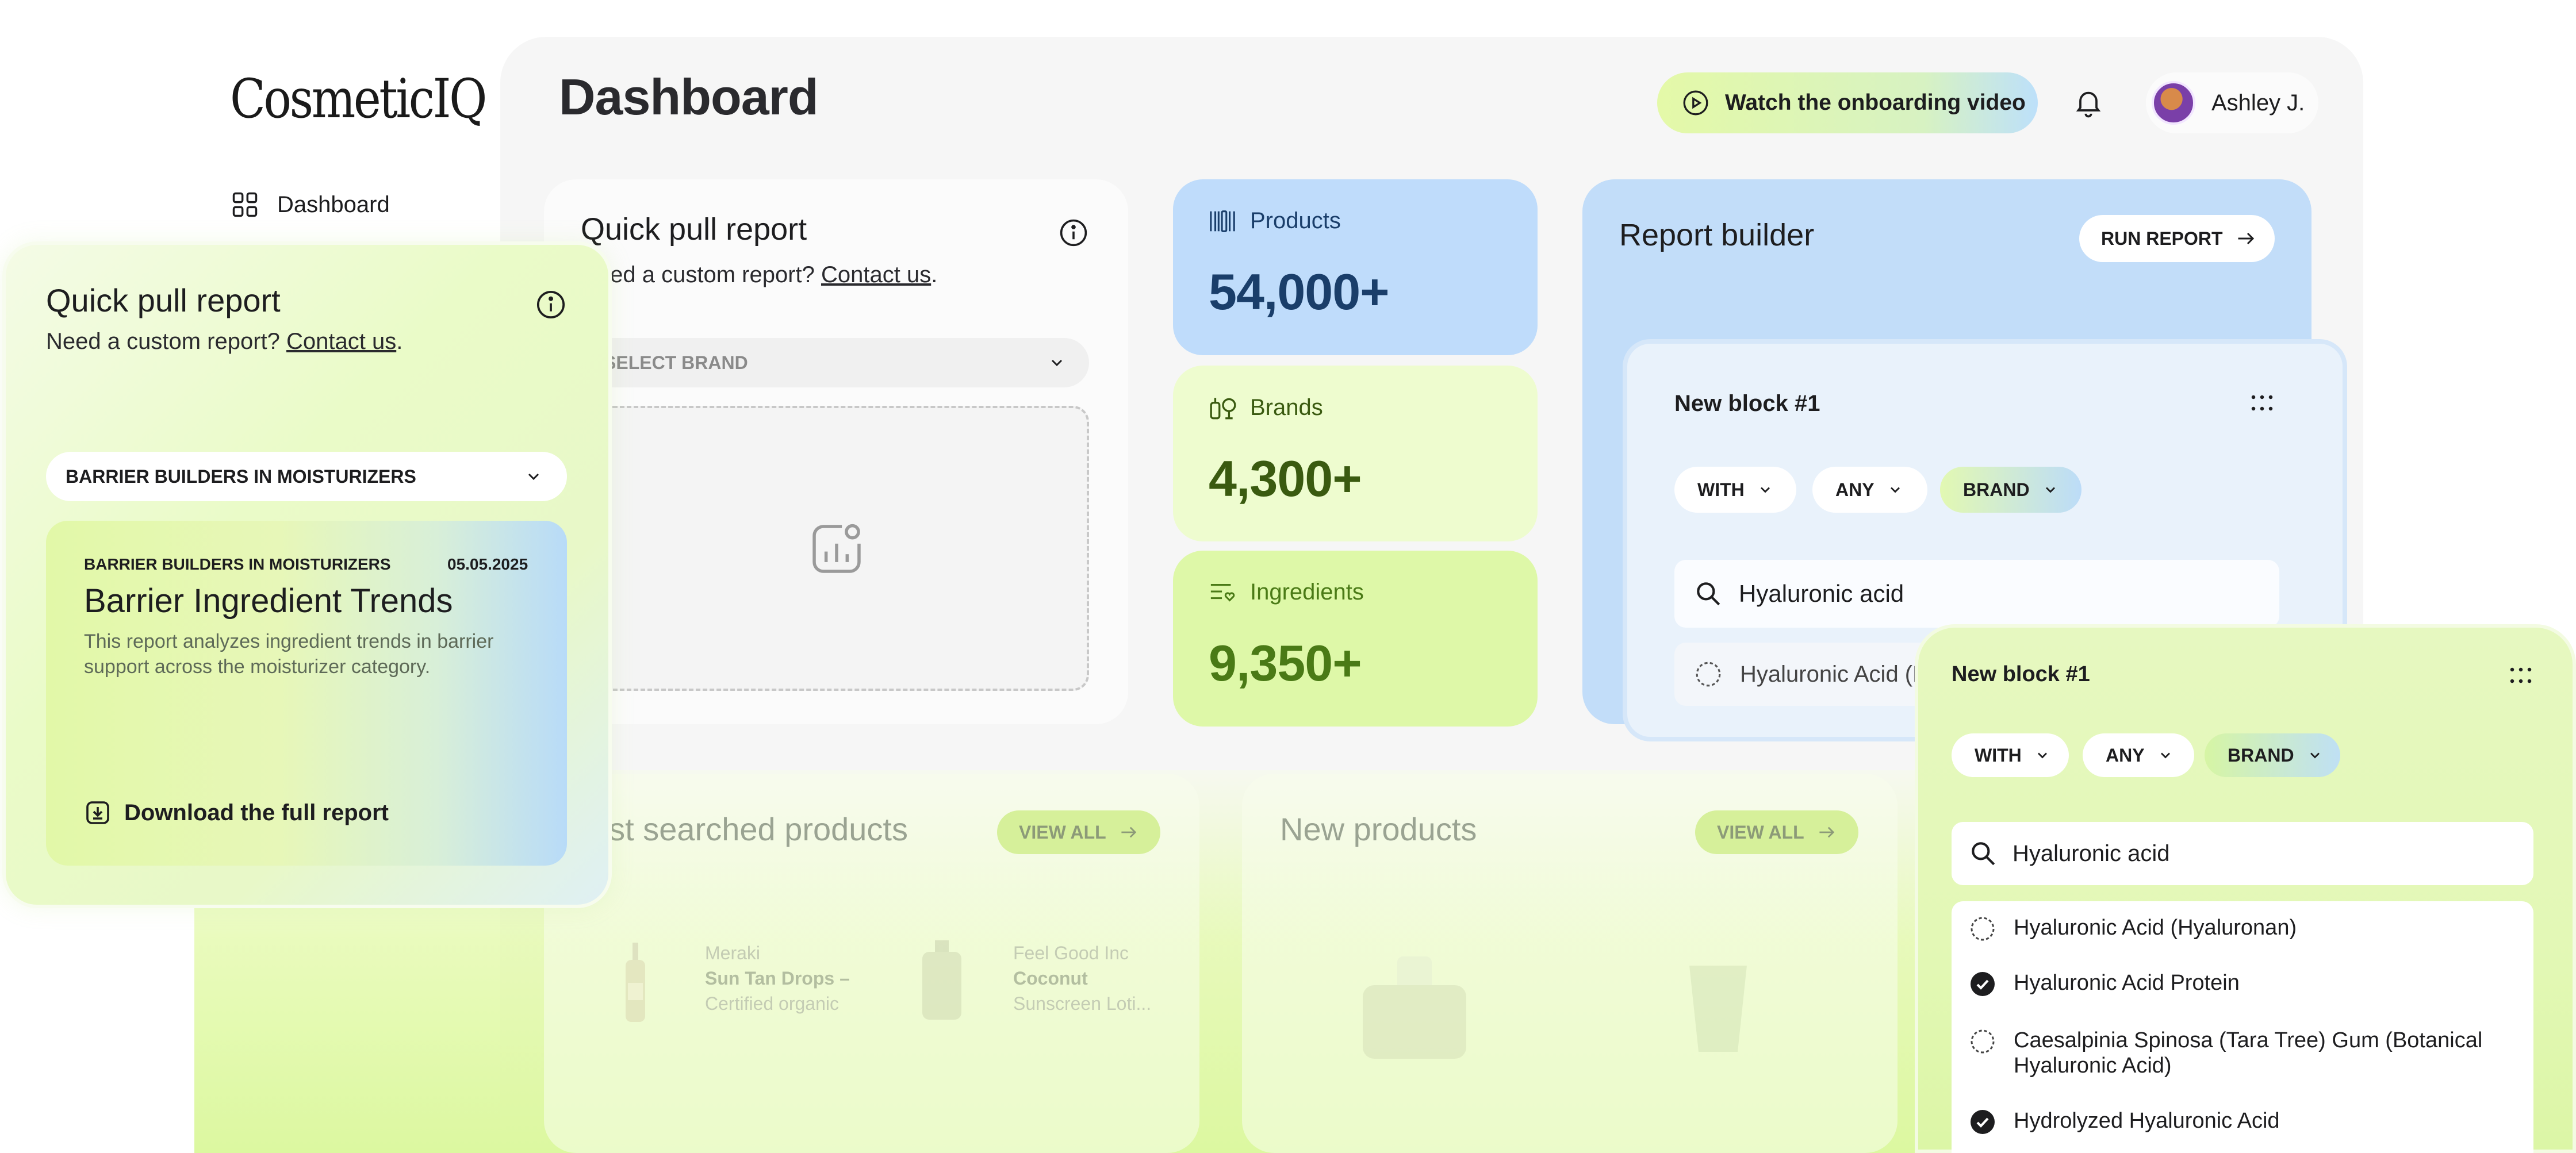 Image resolution: width=2576 pixels, height=1153 pixels. What do you see at coordinates (772, 1003) in the screenshot?
I see `product-name-line-2: Certified organic` at bounding box center [772, 1003].